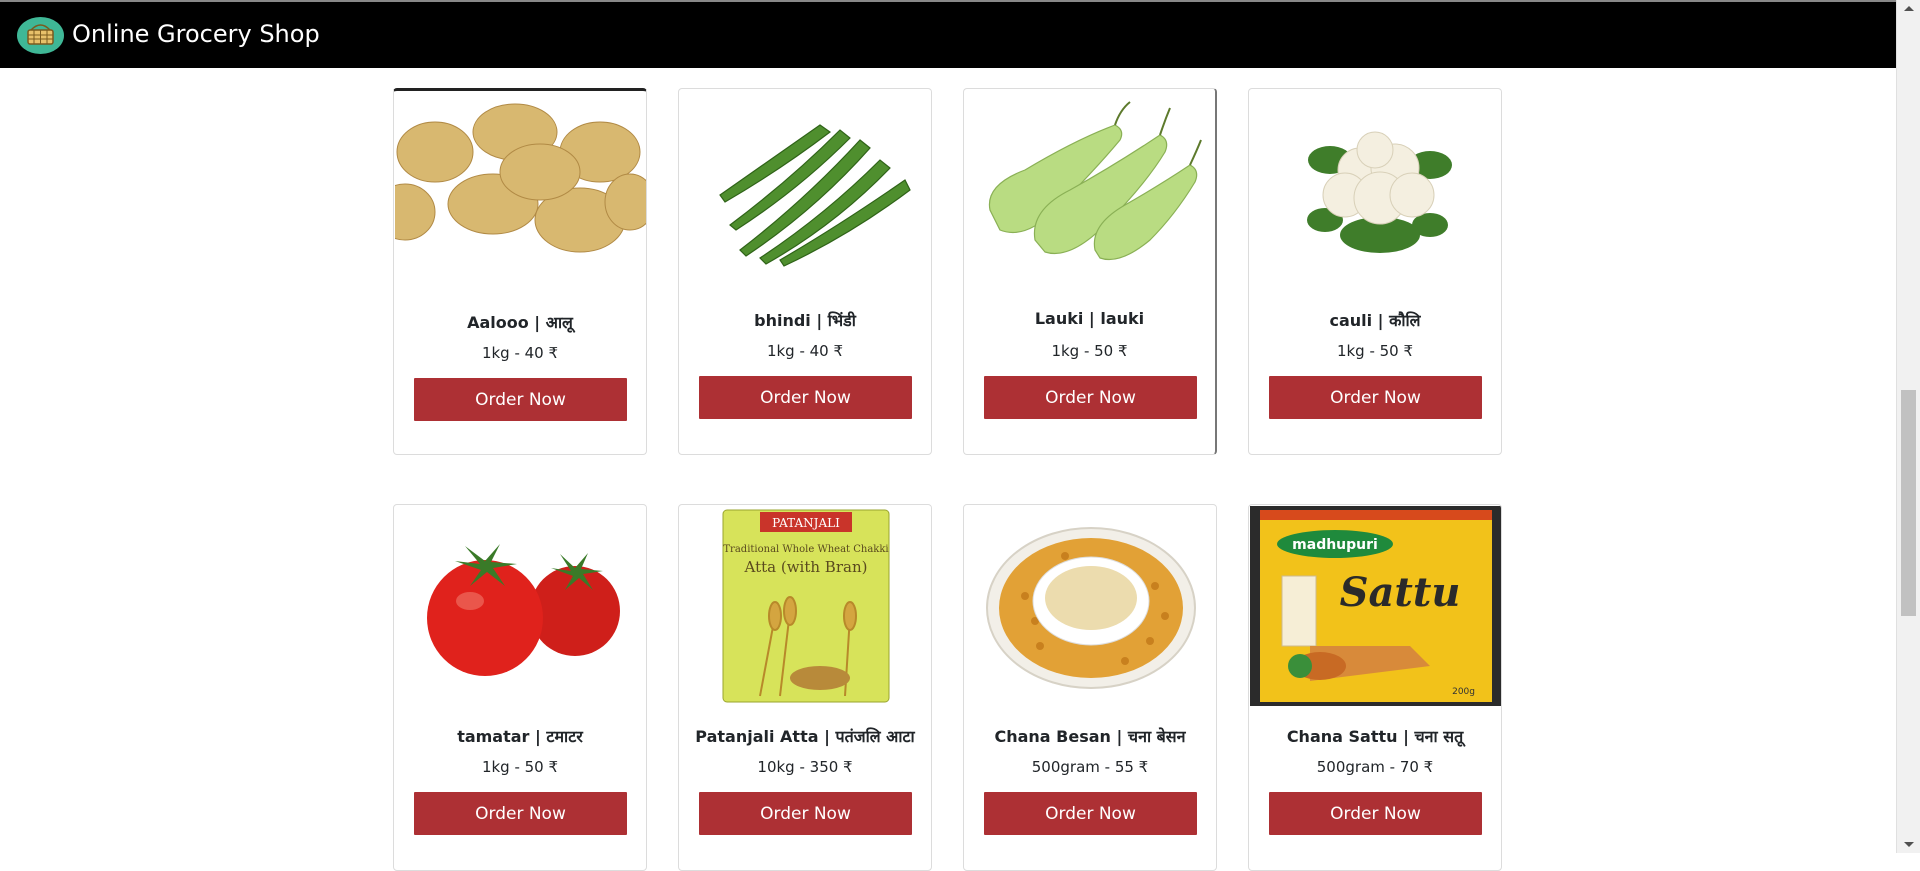 The height and width of the screenshot is (871, 1920). I want to click on scroll-up-arrow-icon, so click(1909, 8).